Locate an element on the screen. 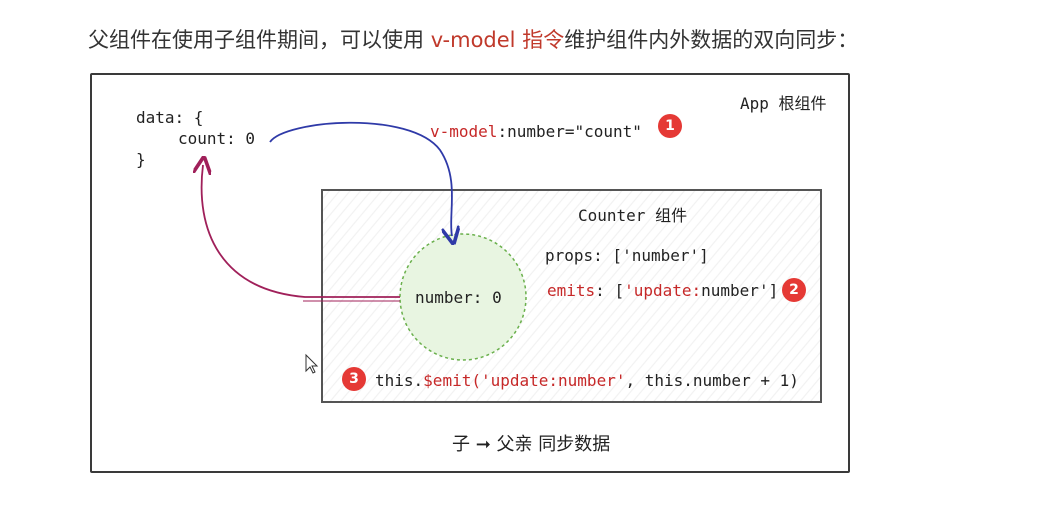 This screenshot has height=505, width=1049. mouse-cursor-icon is located at coordinates (312, 363).